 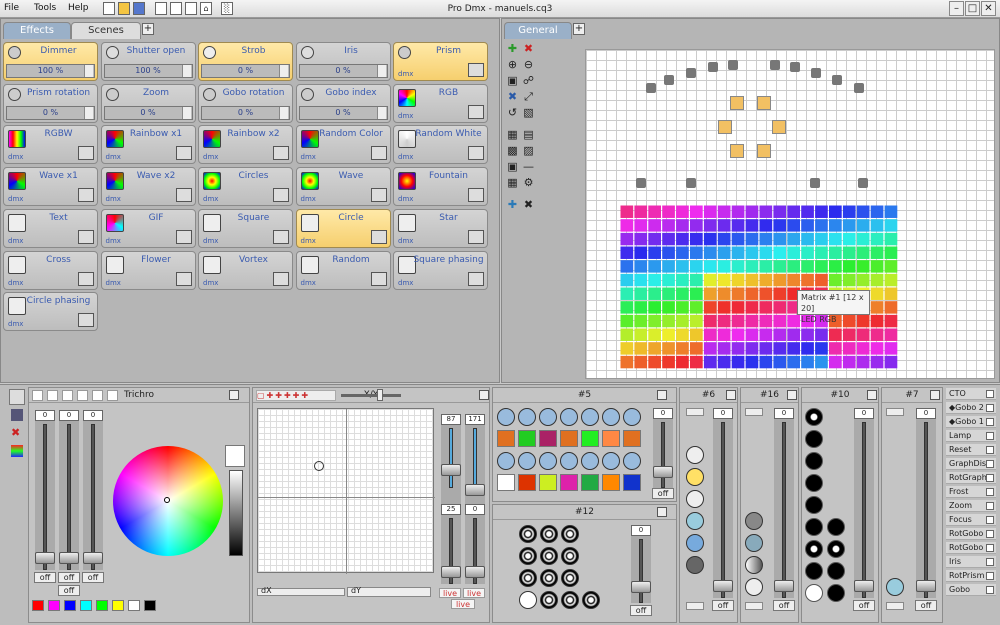 What do you see at coordinates (663, 493) in the screenshot?
I see `color-off-button: off` at bounding box center [663, 493].